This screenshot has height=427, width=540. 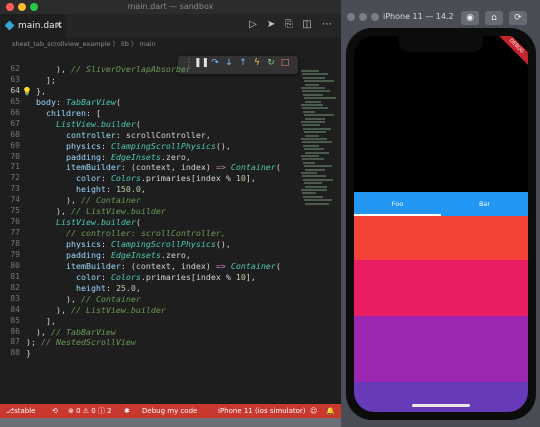 I want to click on line-number: 71, so click(x=15, y=167).